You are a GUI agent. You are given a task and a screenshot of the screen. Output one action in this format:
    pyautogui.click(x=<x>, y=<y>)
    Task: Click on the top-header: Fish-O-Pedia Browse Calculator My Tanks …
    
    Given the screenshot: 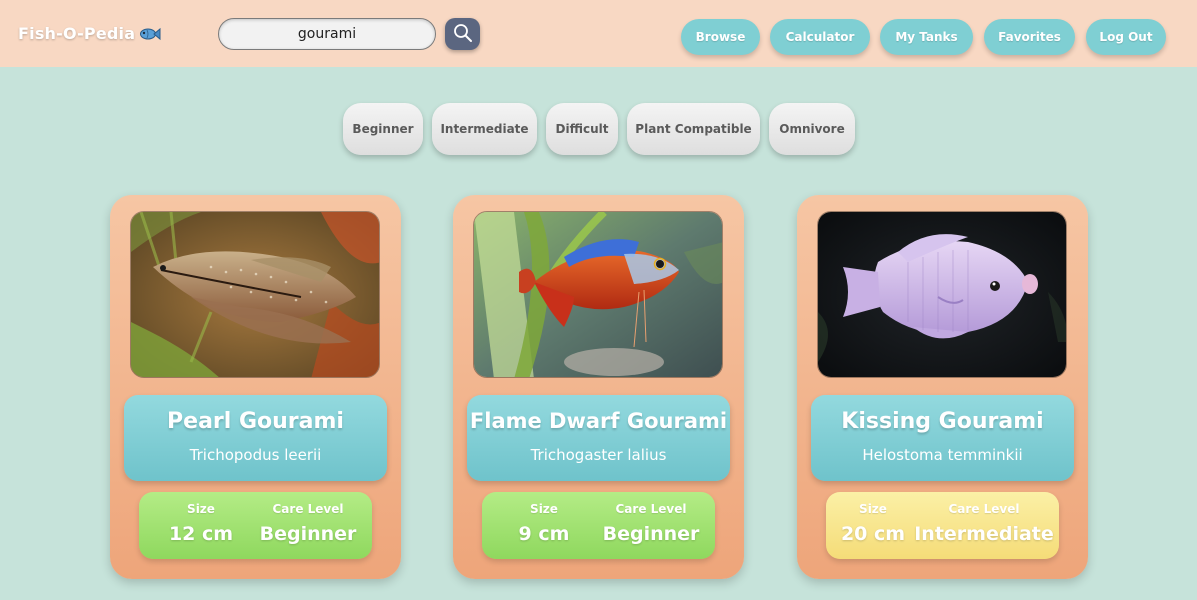 What is the action you would take?
    pyautogui.click(x=598, y=33)
    